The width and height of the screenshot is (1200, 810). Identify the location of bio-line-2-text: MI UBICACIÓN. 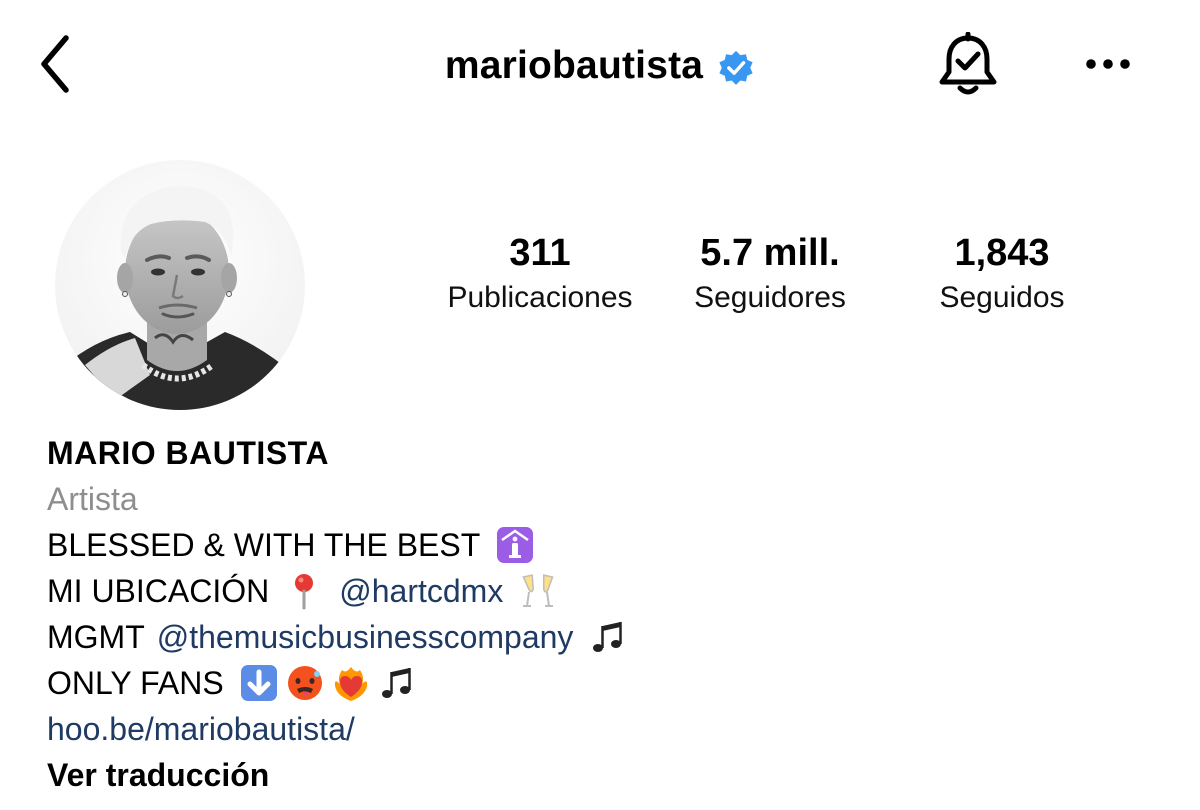
(158, 591).